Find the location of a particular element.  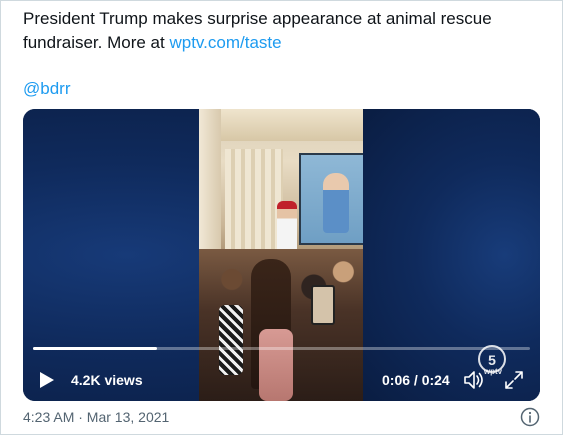

scene-ceiling is located at coordinates (292, 125).